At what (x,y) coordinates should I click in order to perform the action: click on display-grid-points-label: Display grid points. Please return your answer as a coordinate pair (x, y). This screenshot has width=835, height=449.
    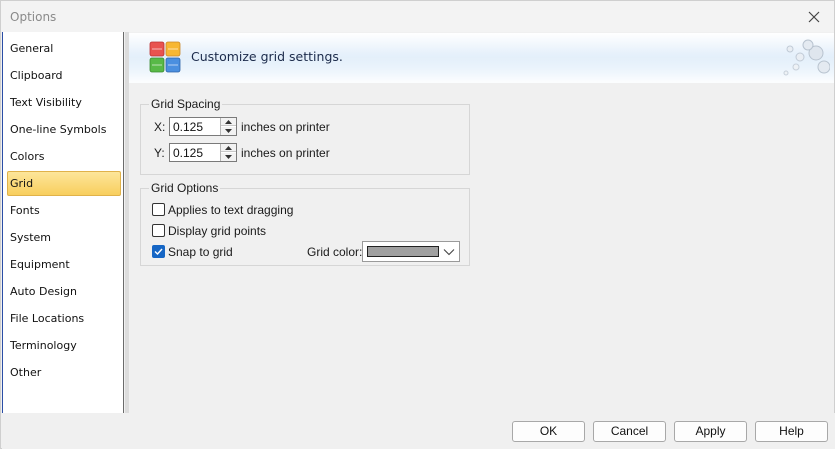
    Looking at the image, I should click on (217, 231).